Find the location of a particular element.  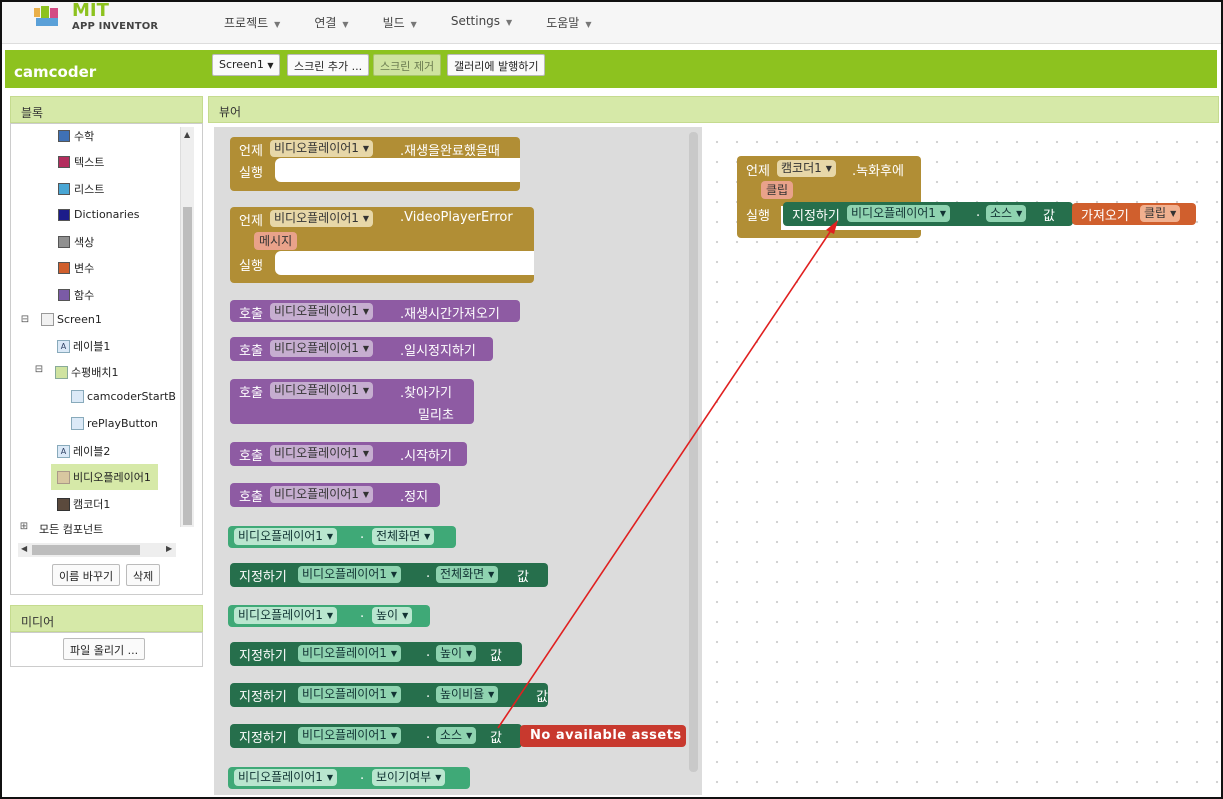

blocks-panel-title: 블록 is located at coordinates (106, 109).